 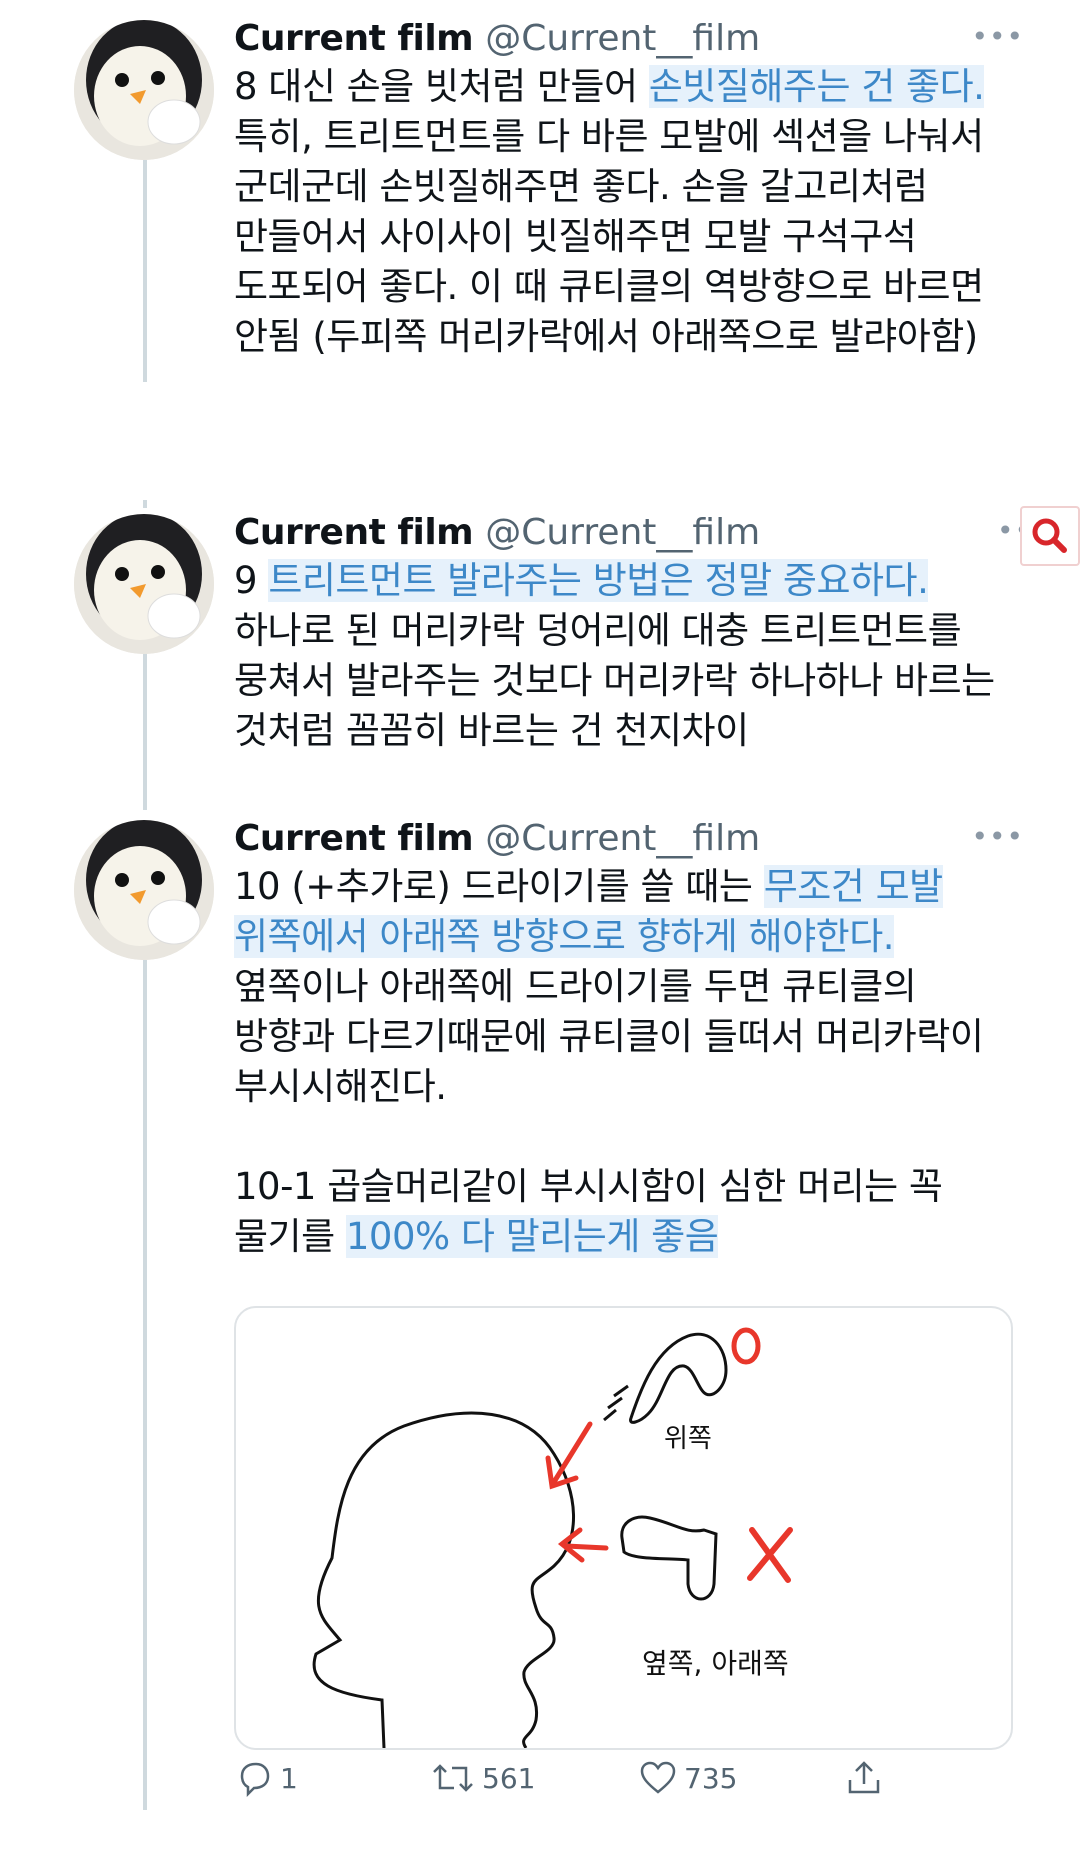 I want to click on like-icon, so click(x=658, y=1777).